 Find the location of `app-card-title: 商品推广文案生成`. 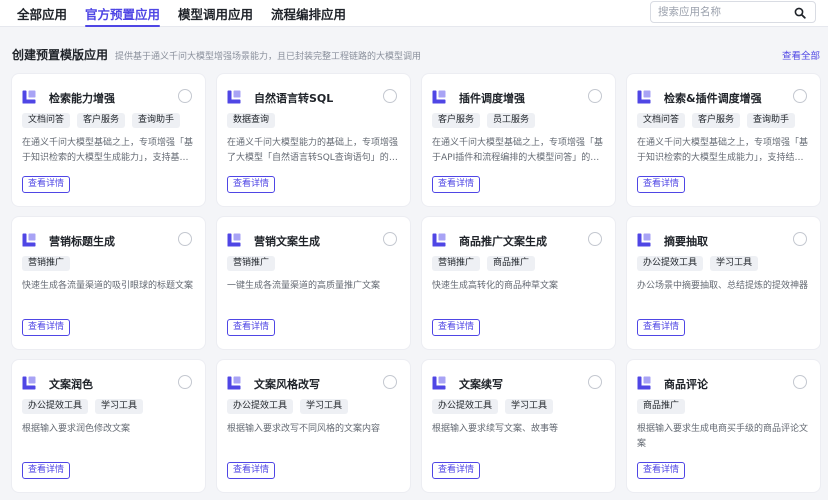

app-card-title: 商品推广文案生成 is located at coordinates (503, 241).